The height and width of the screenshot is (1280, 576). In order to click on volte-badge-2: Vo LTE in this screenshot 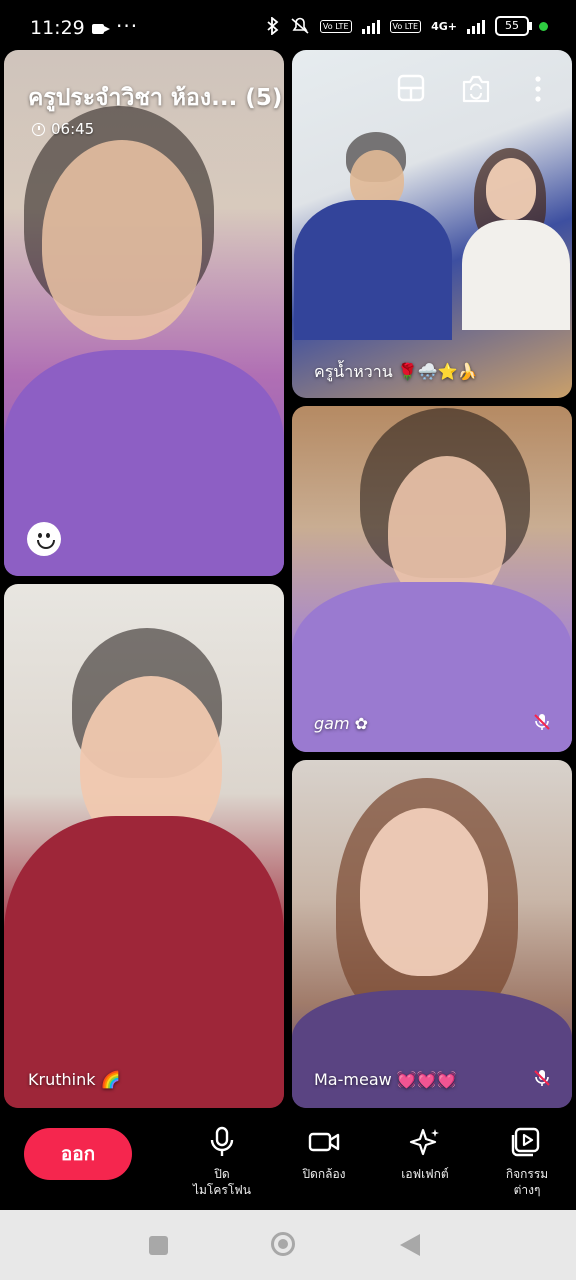, I will do `click(405, 26)`.